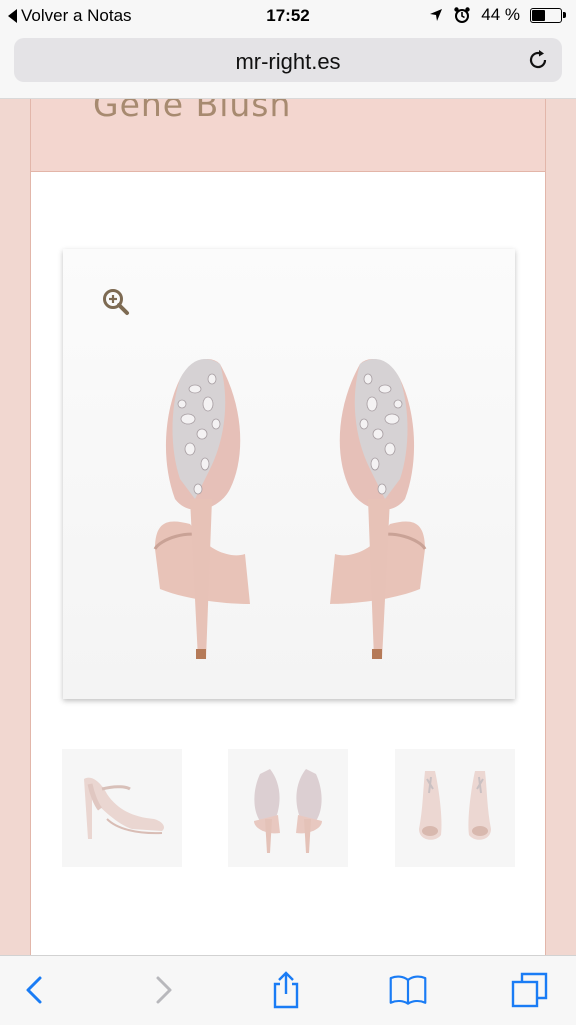 The image size is (576, 1025). I want to click on battery-fill, so click(539, 15).